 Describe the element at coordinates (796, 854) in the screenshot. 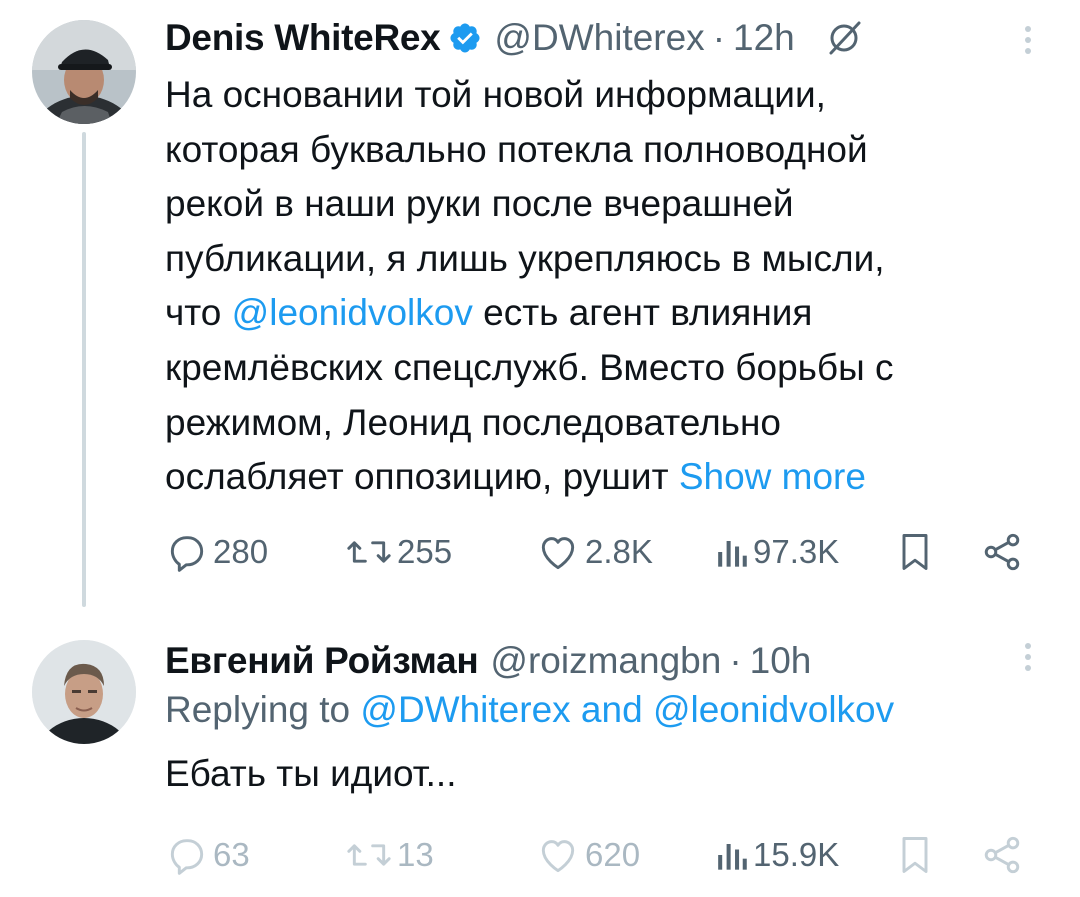

I see `views-count: 15.9K` at that location.